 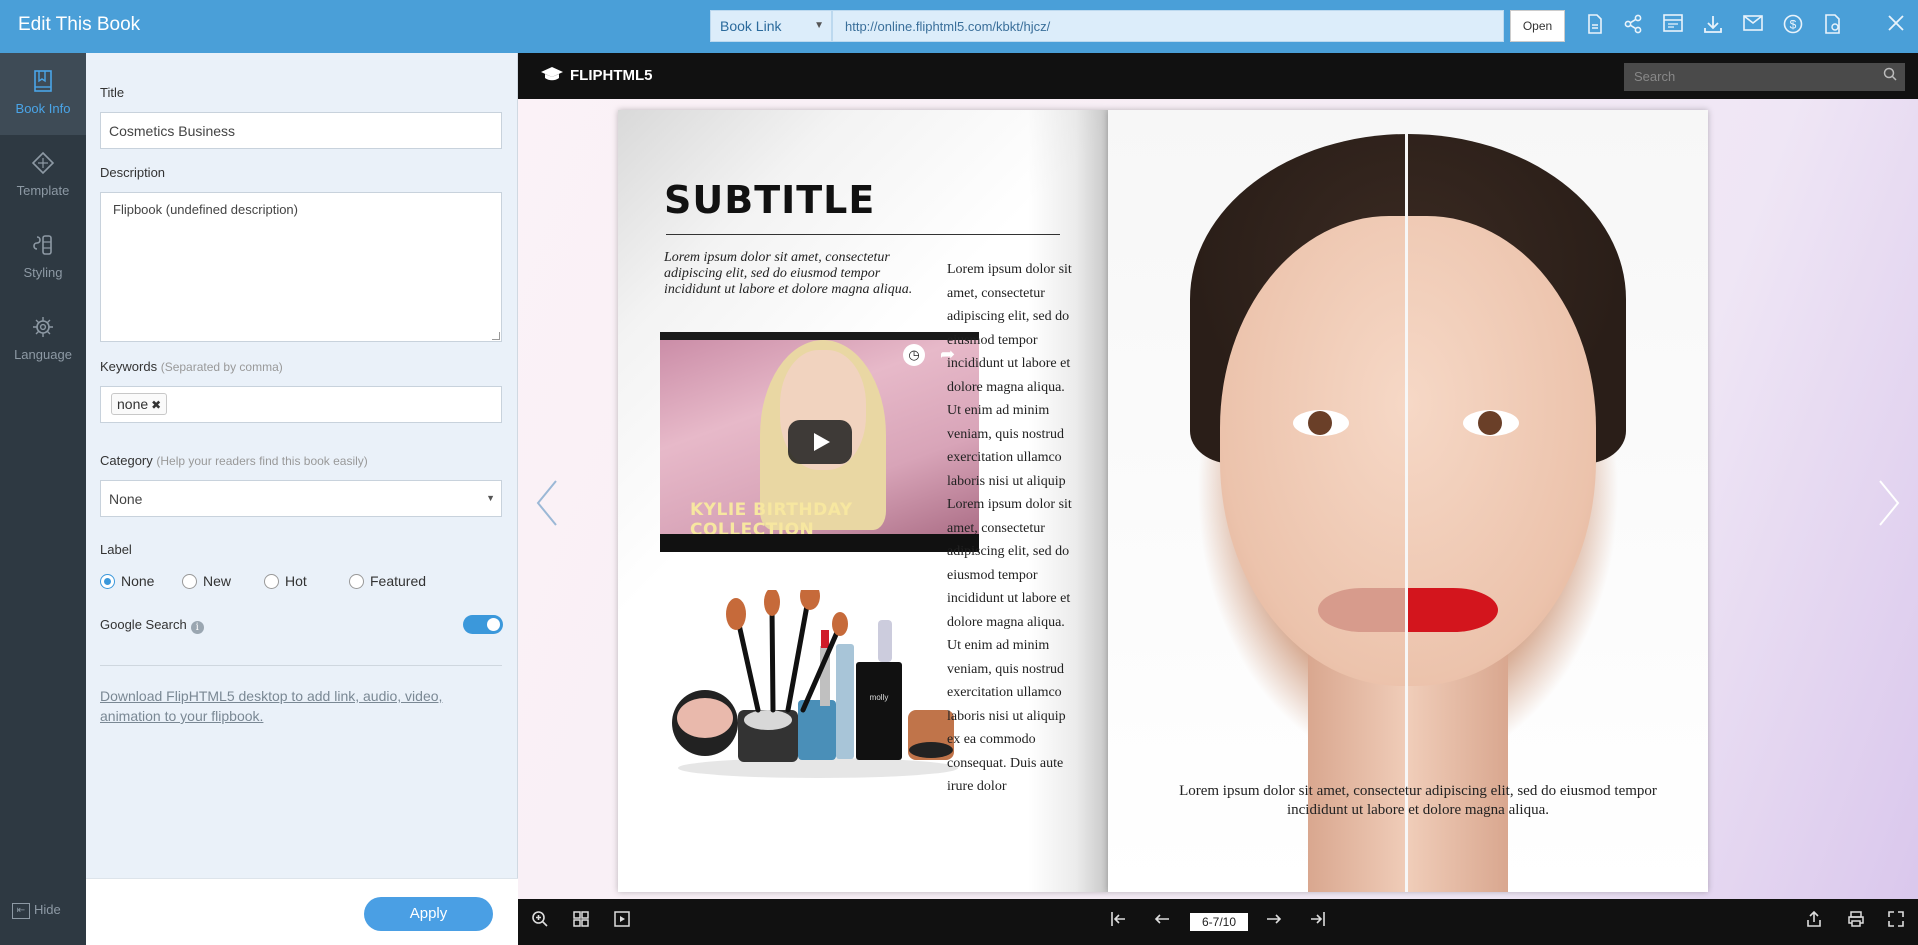 I want to click on rail-item-styling: Styling, so click(x=43, y=258).